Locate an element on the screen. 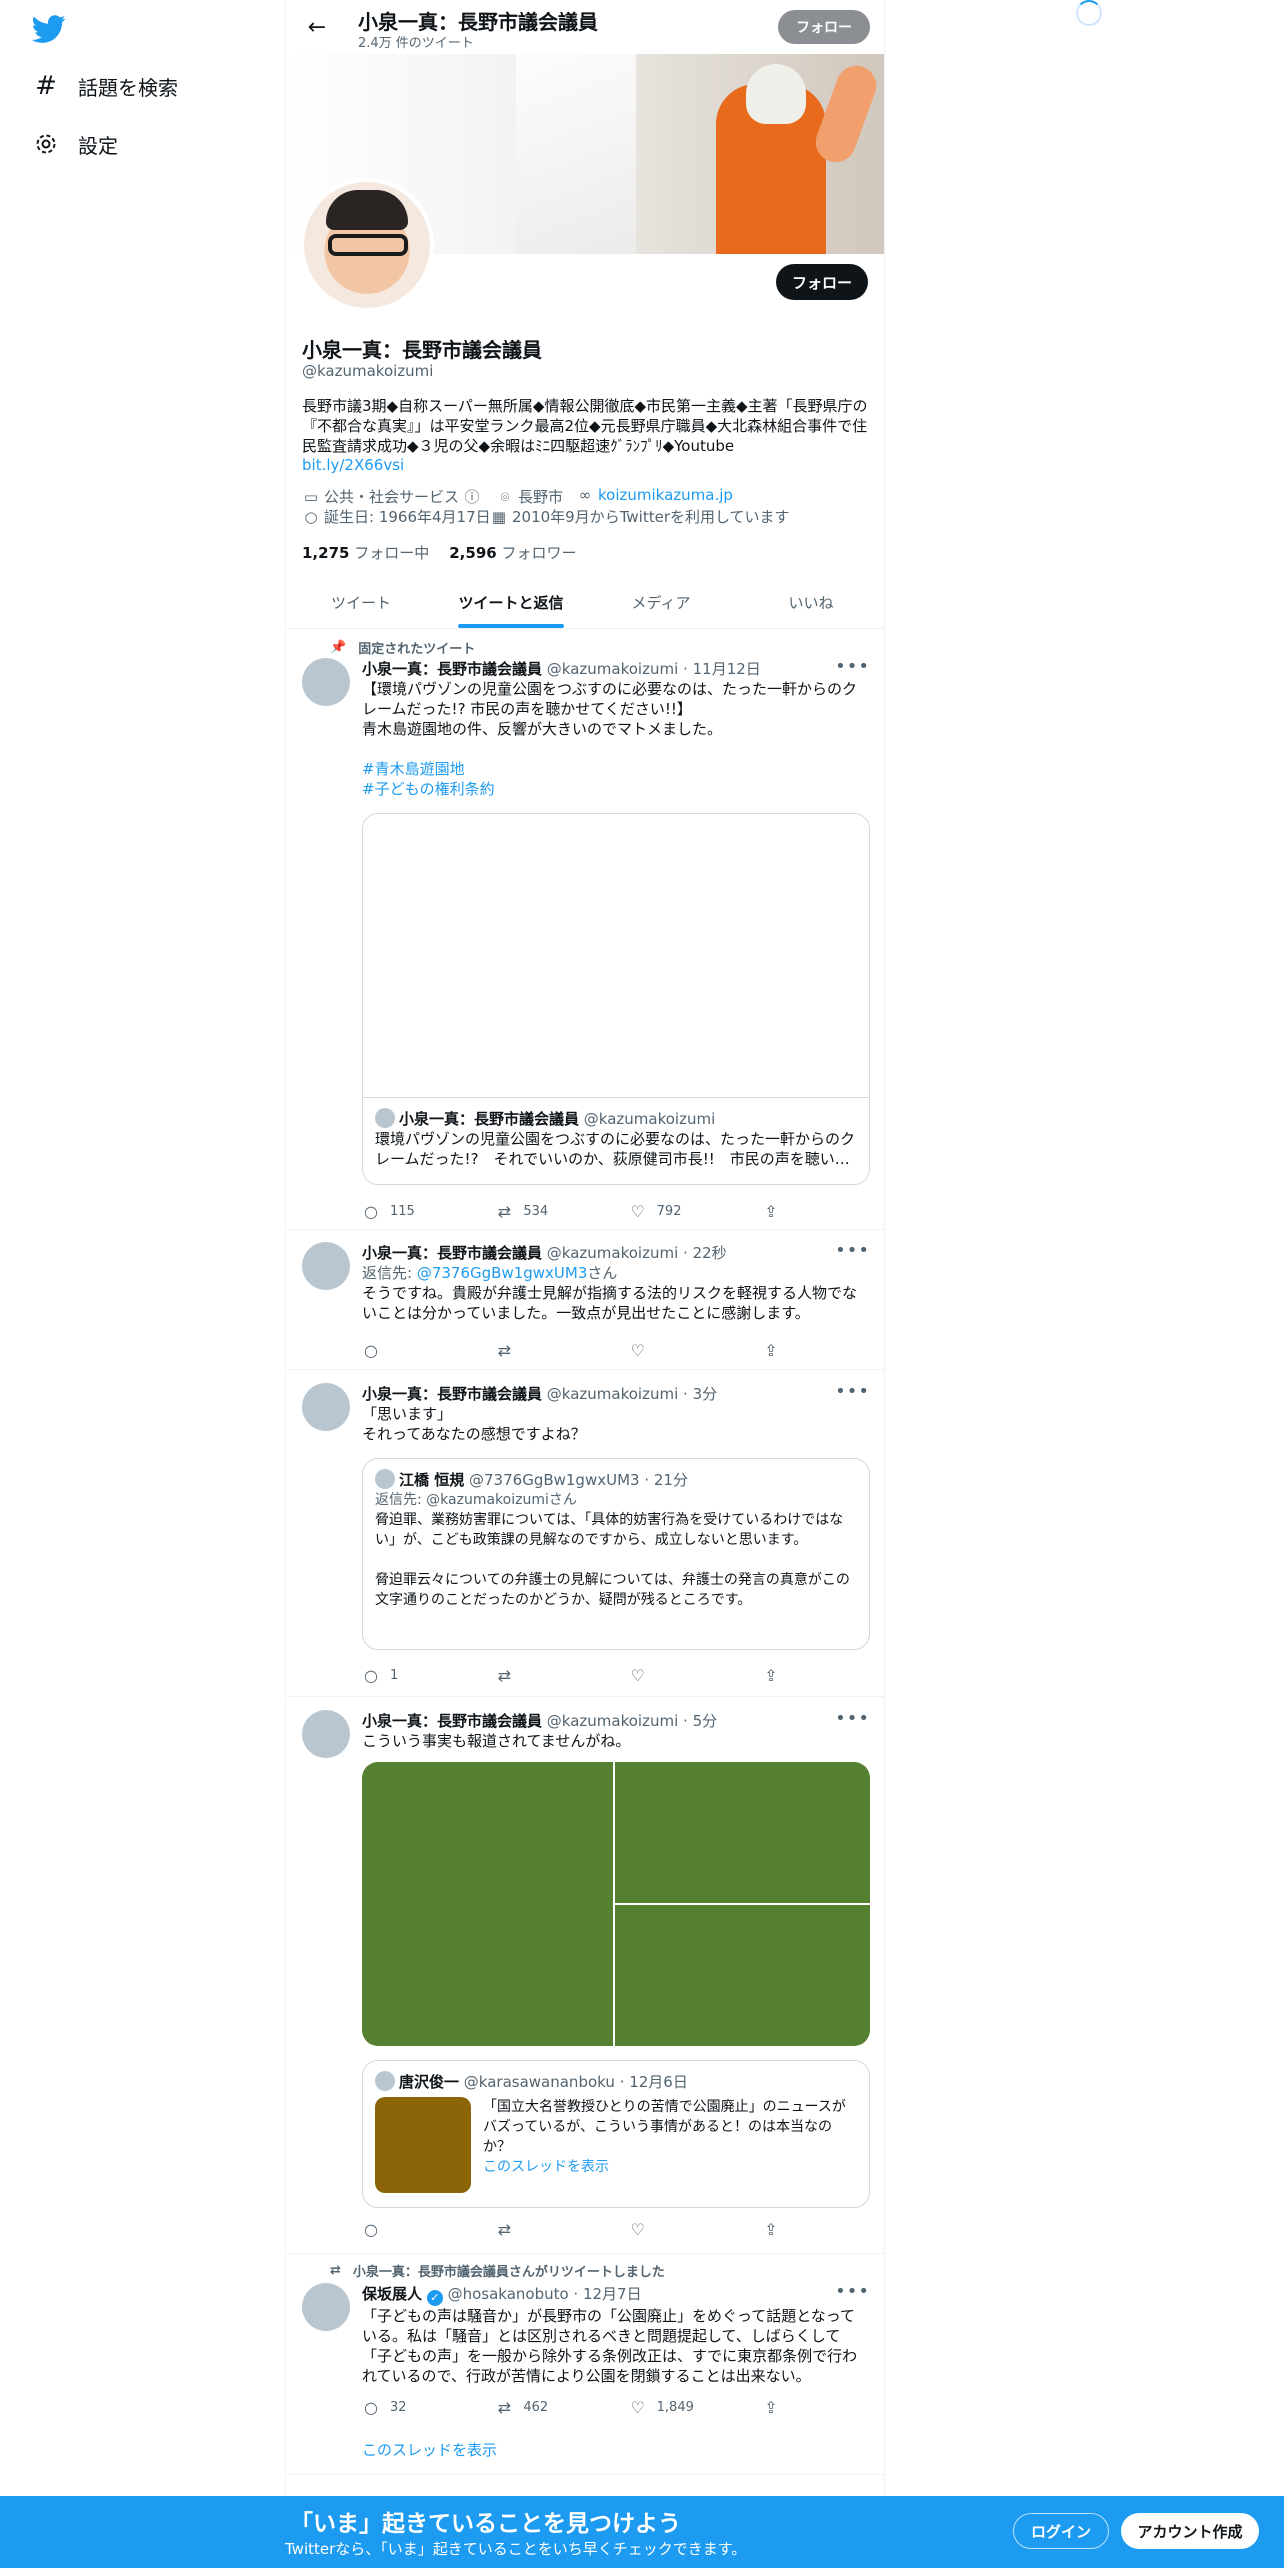 This screenshot has height=2568, width=1284. tweet-time: 3分 is located at coordinates (705, 1394).